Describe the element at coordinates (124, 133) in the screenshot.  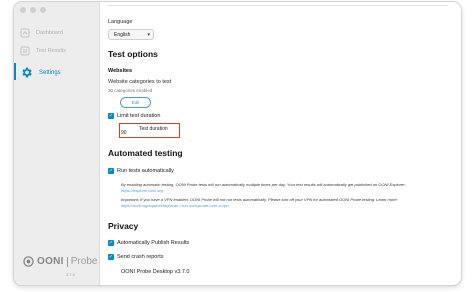
I see `test-duration-value: 90` at that location.